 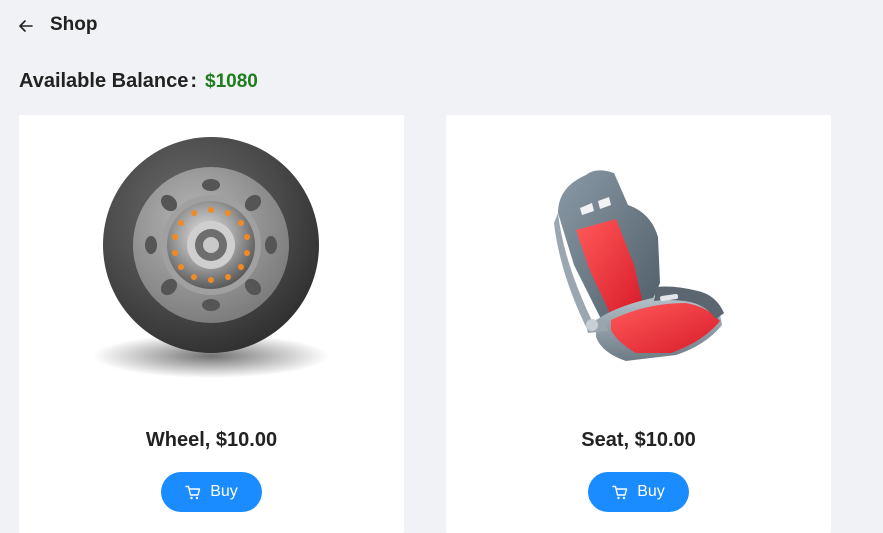 What do you see at coordinates (104, 81) in the screenshot?
I see `balance-label: Available Balance` at bounding box center [104, 81].